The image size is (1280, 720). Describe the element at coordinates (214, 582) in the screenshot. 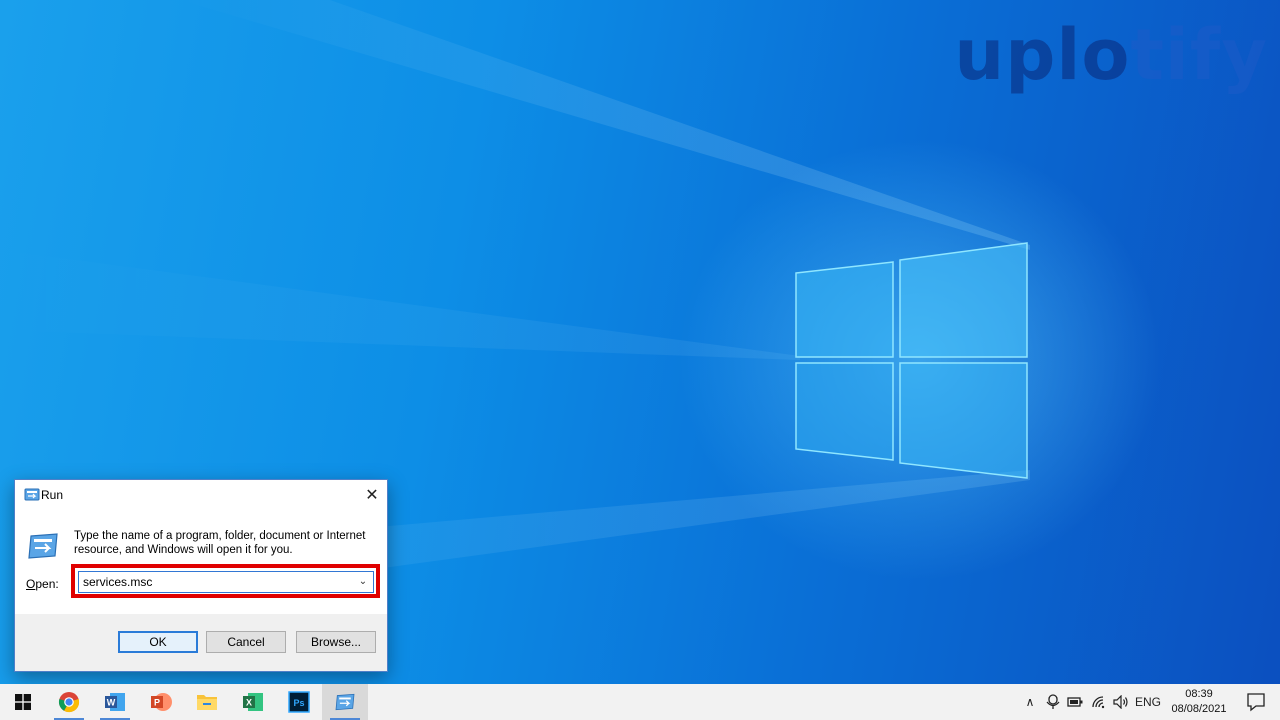

I see `open-input` at that location.